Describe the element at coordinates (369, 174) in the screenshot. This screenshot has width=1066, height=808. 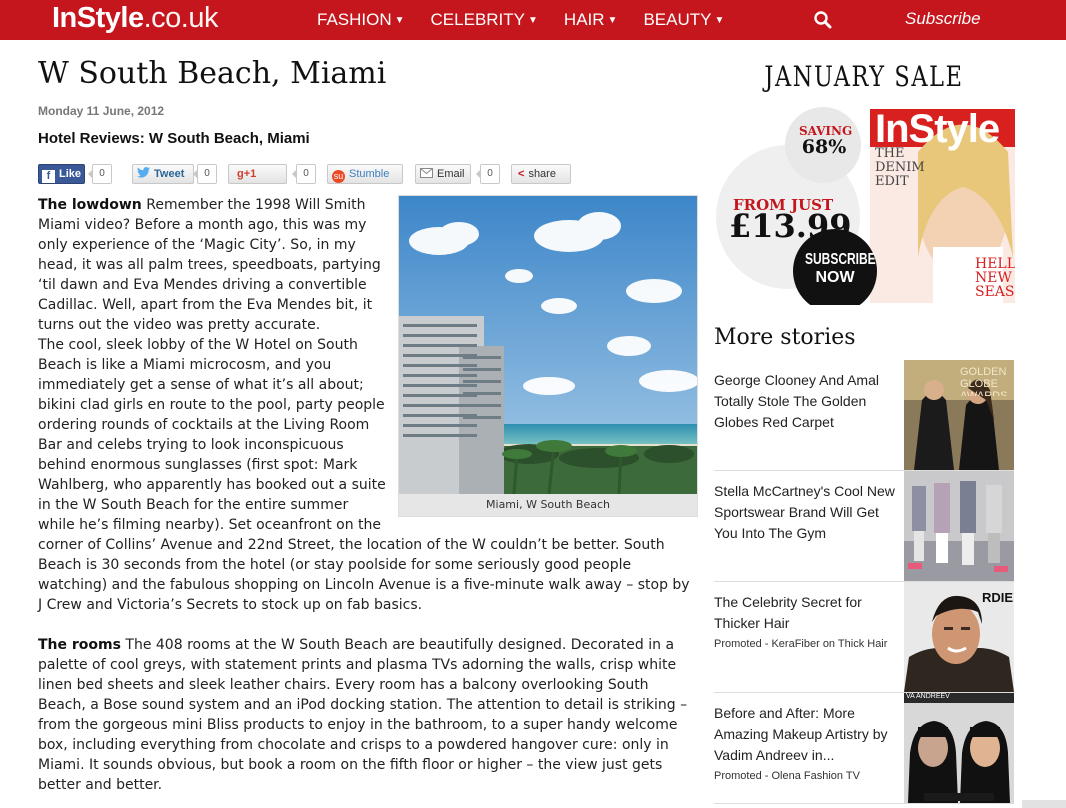
I see `stumble-label: Stumble` at that location.